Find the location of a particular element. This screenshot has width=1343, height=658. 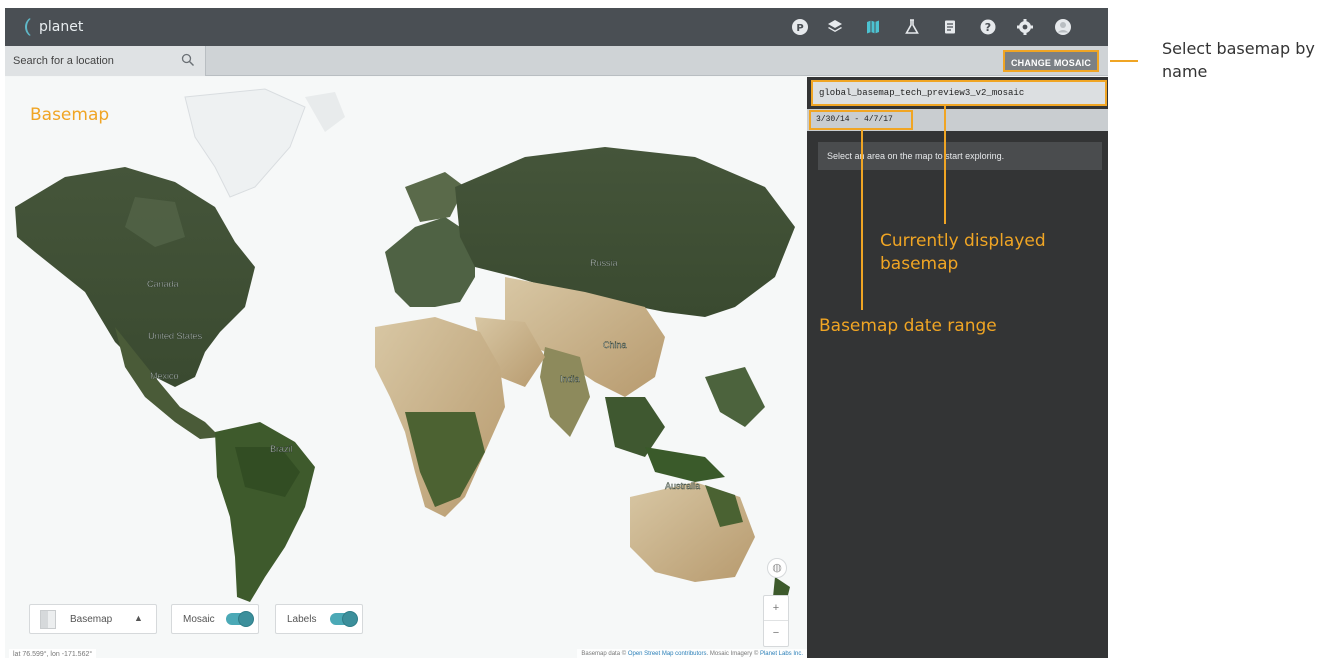

search-icon is located at coordinates (188, 62).